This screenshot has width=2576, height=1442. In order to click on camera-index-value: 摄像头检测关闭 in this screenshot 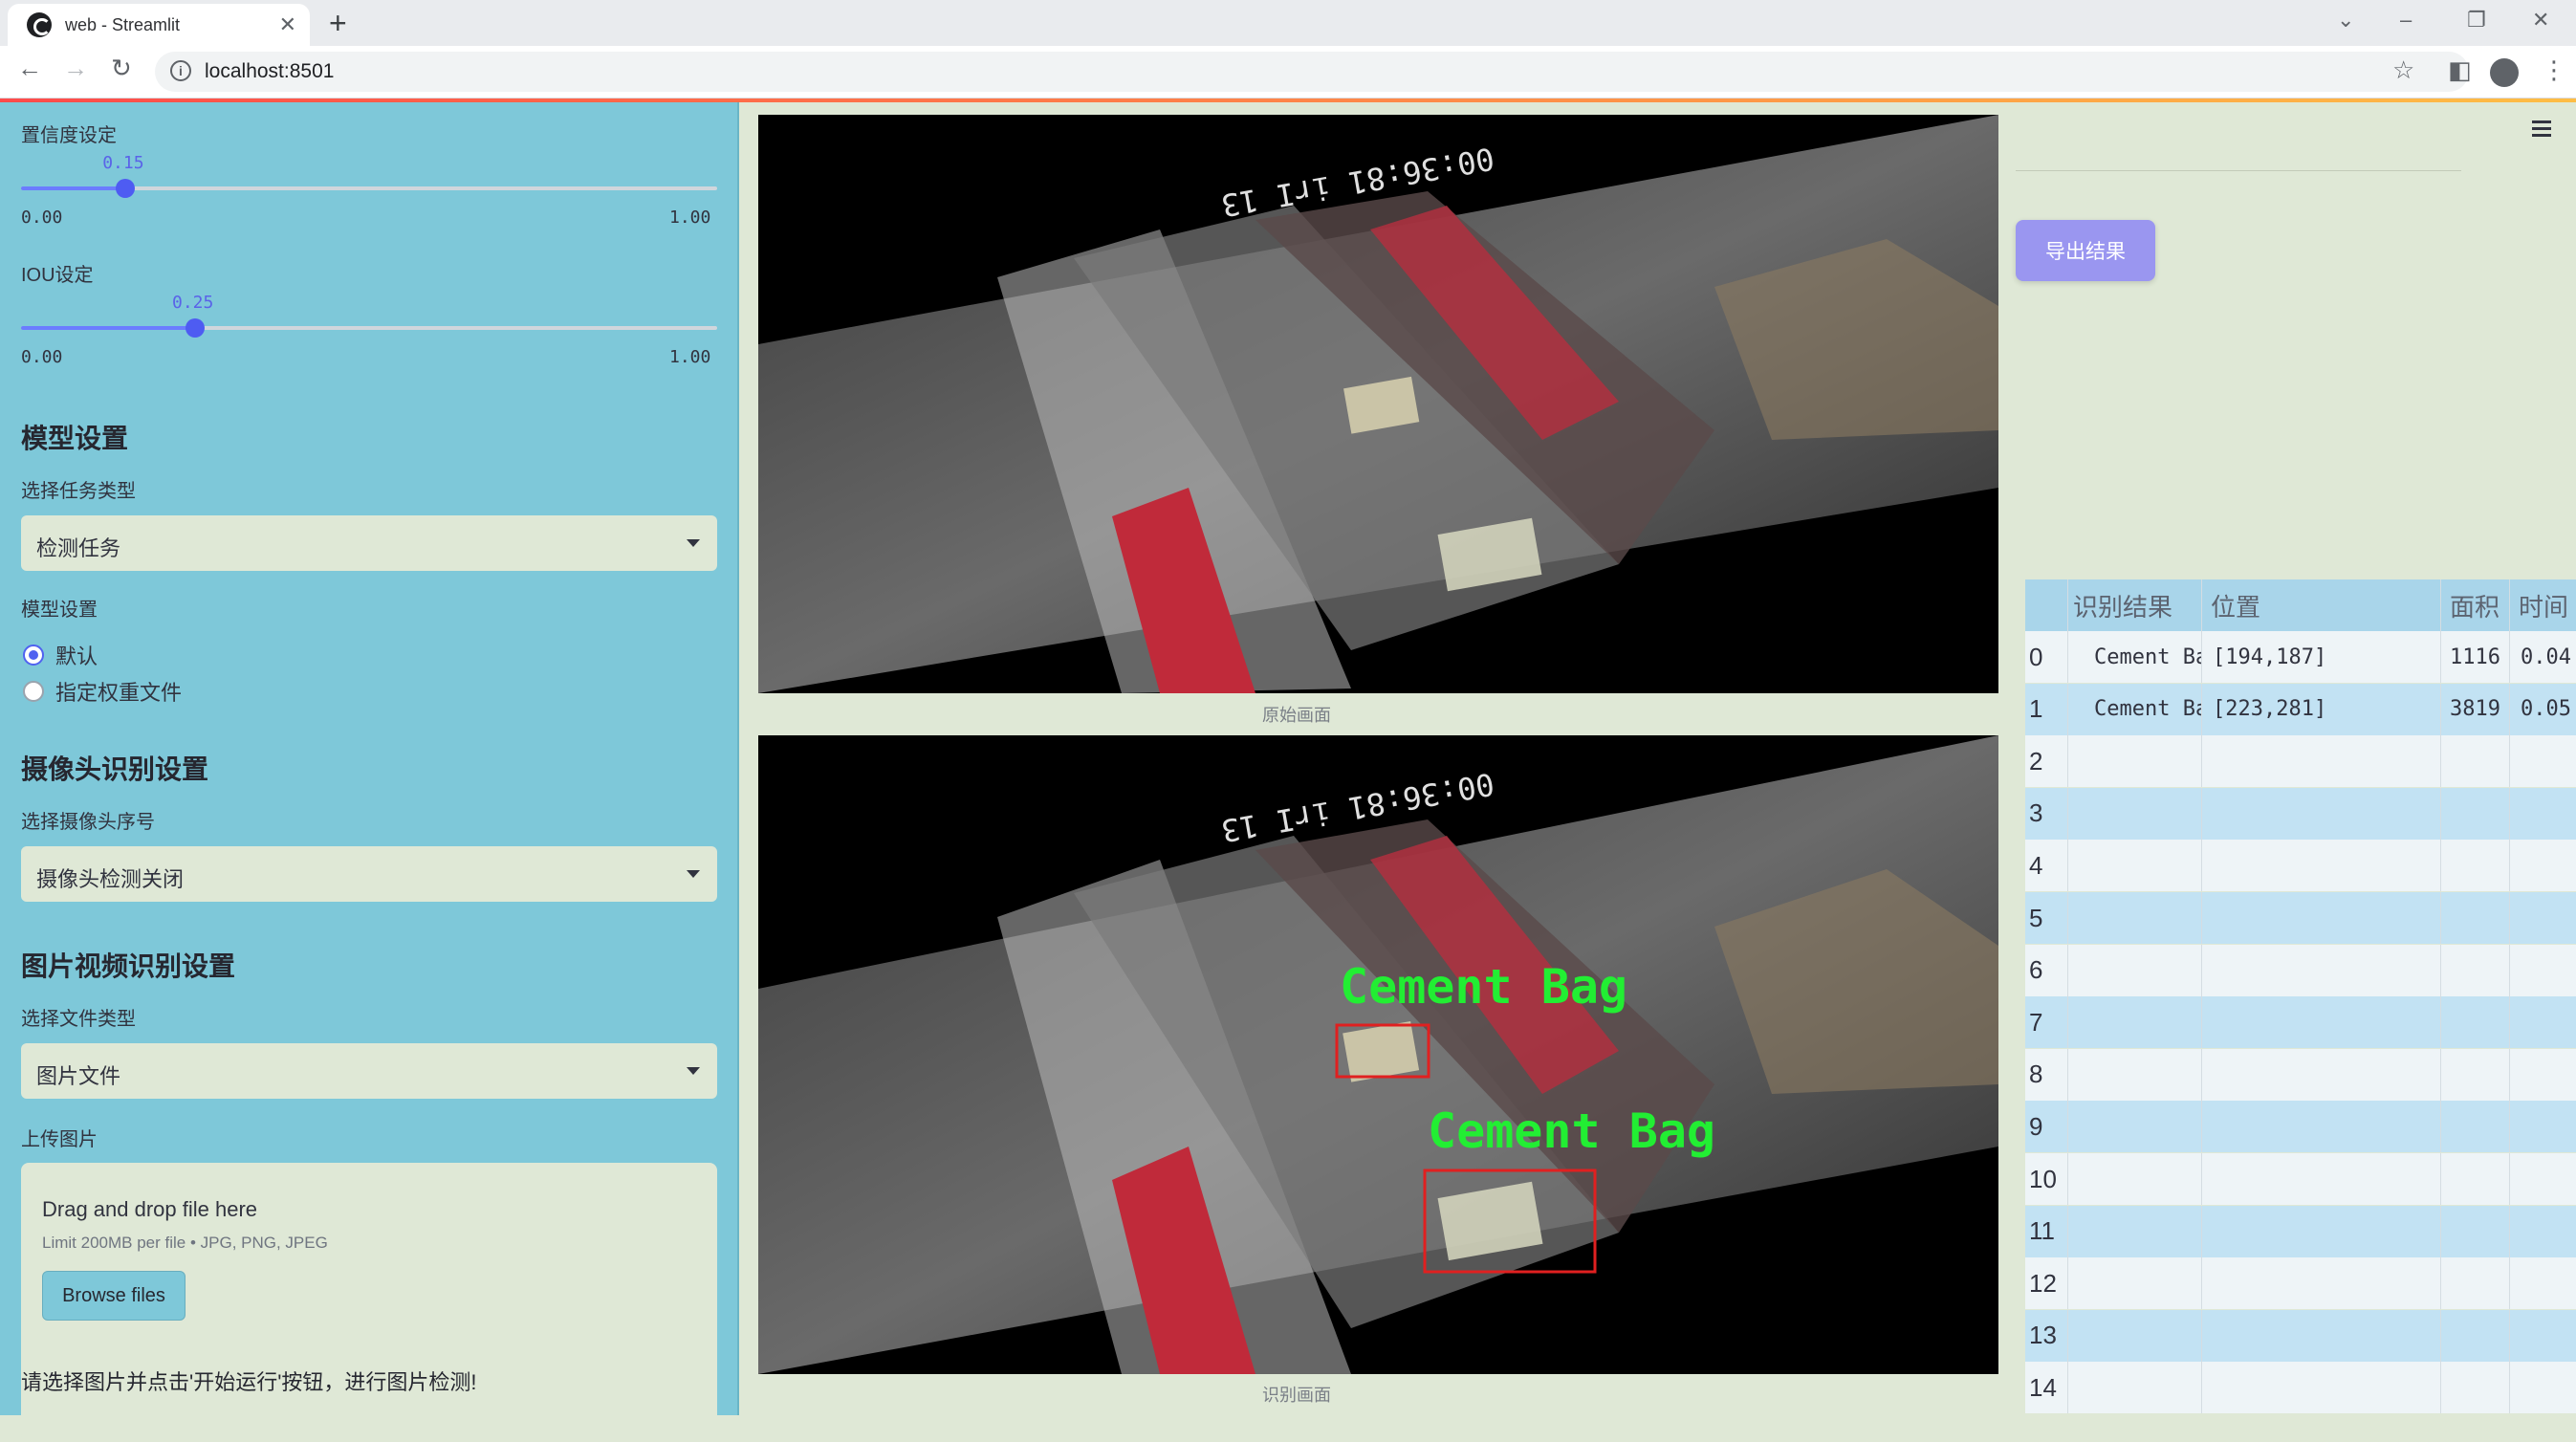, I will do `click(110, 879)`.